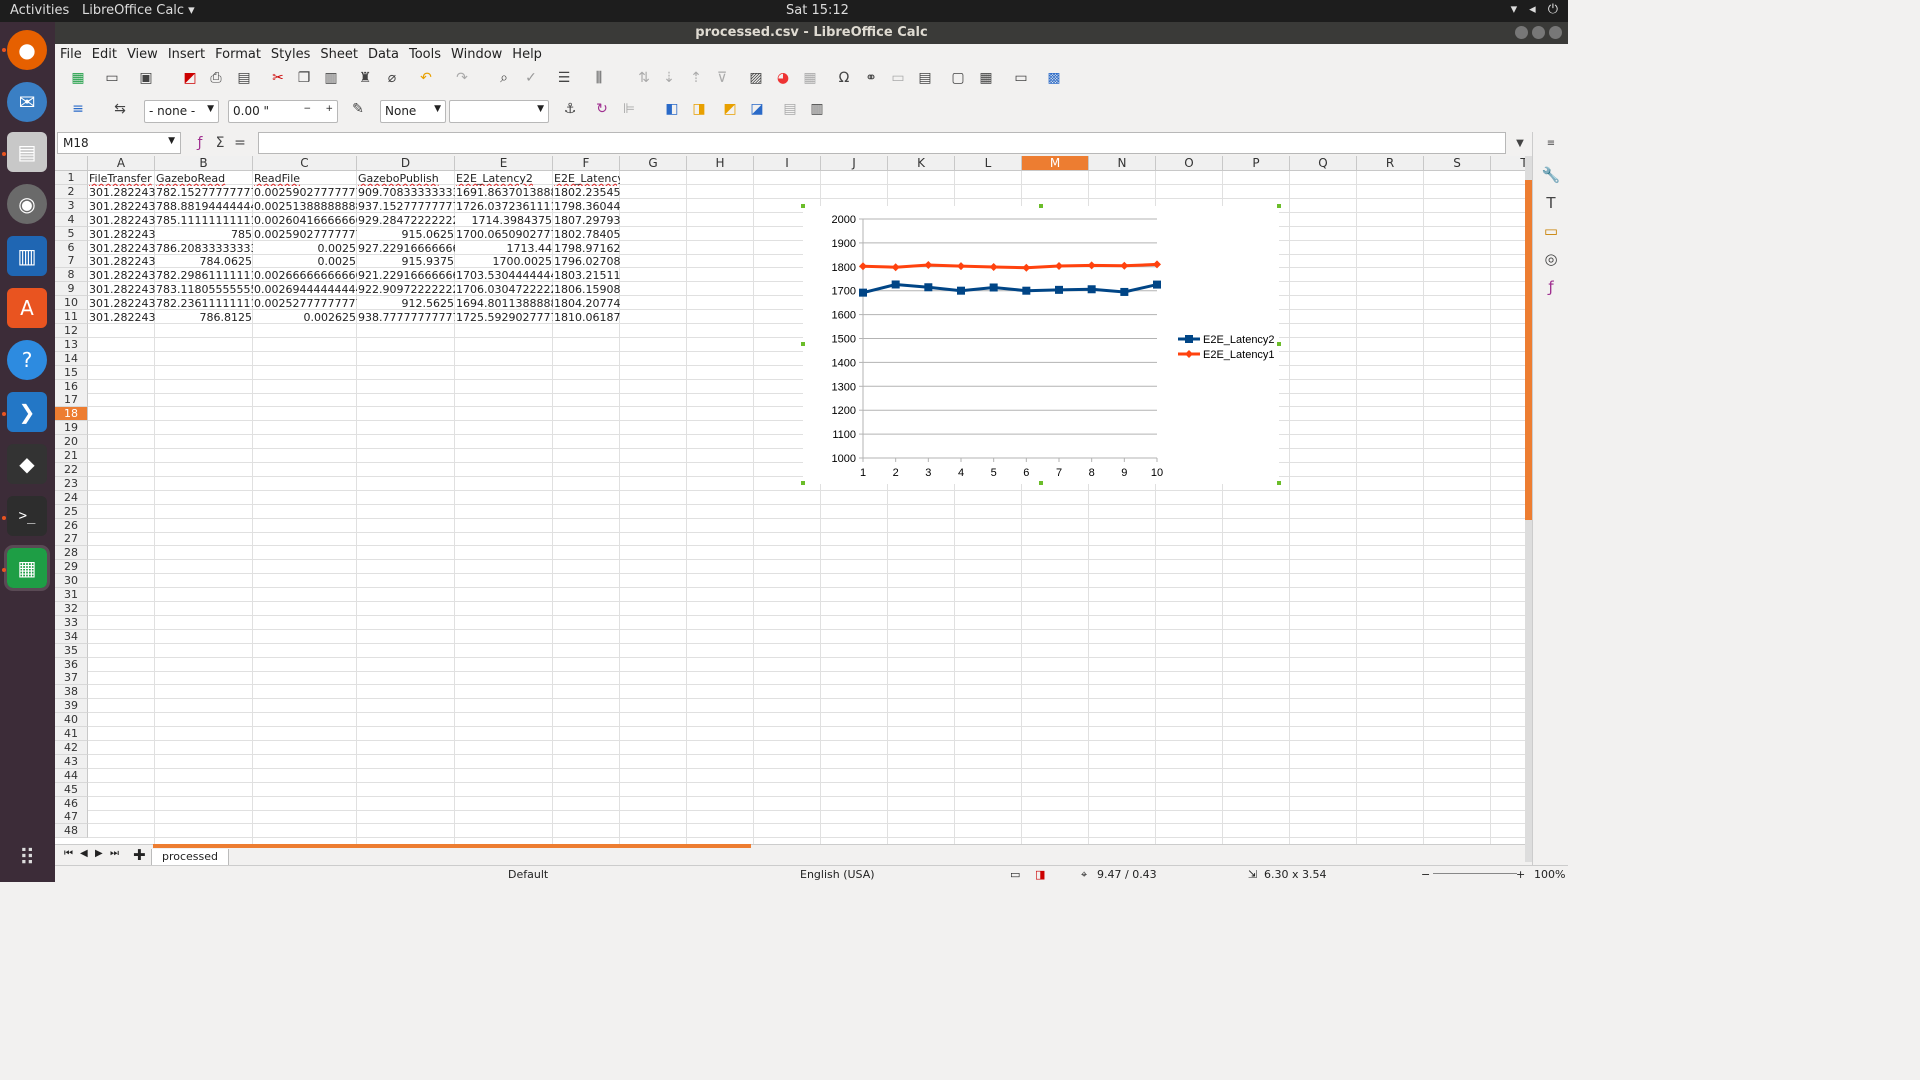 The image size is (1920, 1080). Describe the element at coordinates (71, 581) in the screenshot. I see `row-header-30: 30` at that location.